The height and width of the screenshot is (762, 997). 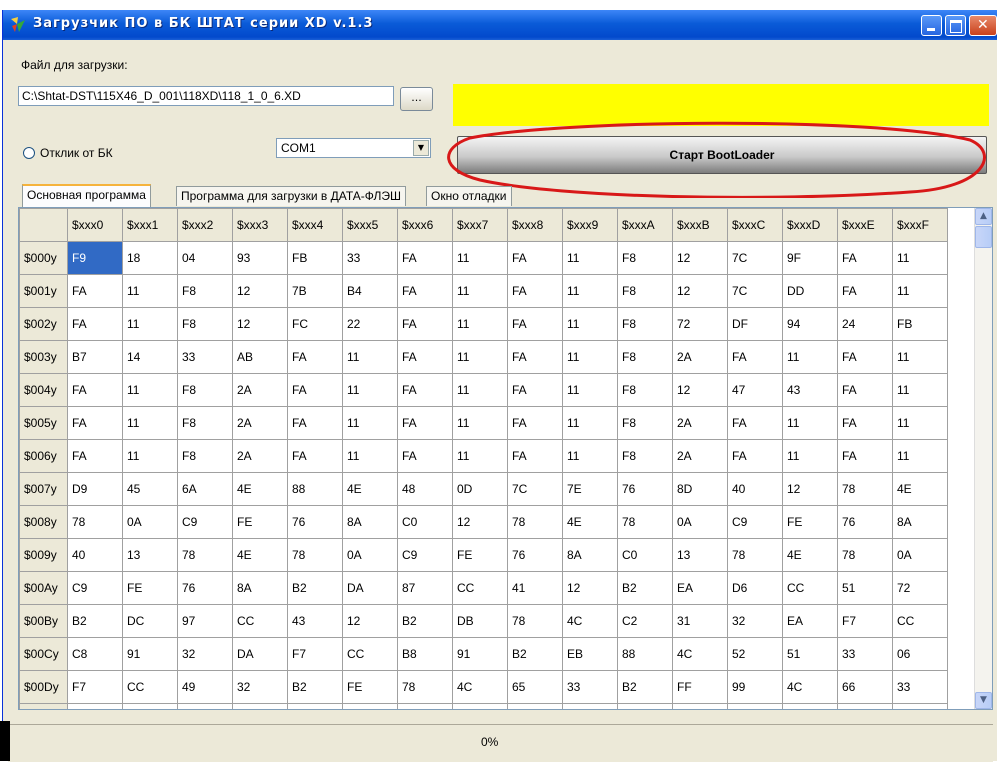 I want to click on hex-cell: D9, so click(x=95, y=489).